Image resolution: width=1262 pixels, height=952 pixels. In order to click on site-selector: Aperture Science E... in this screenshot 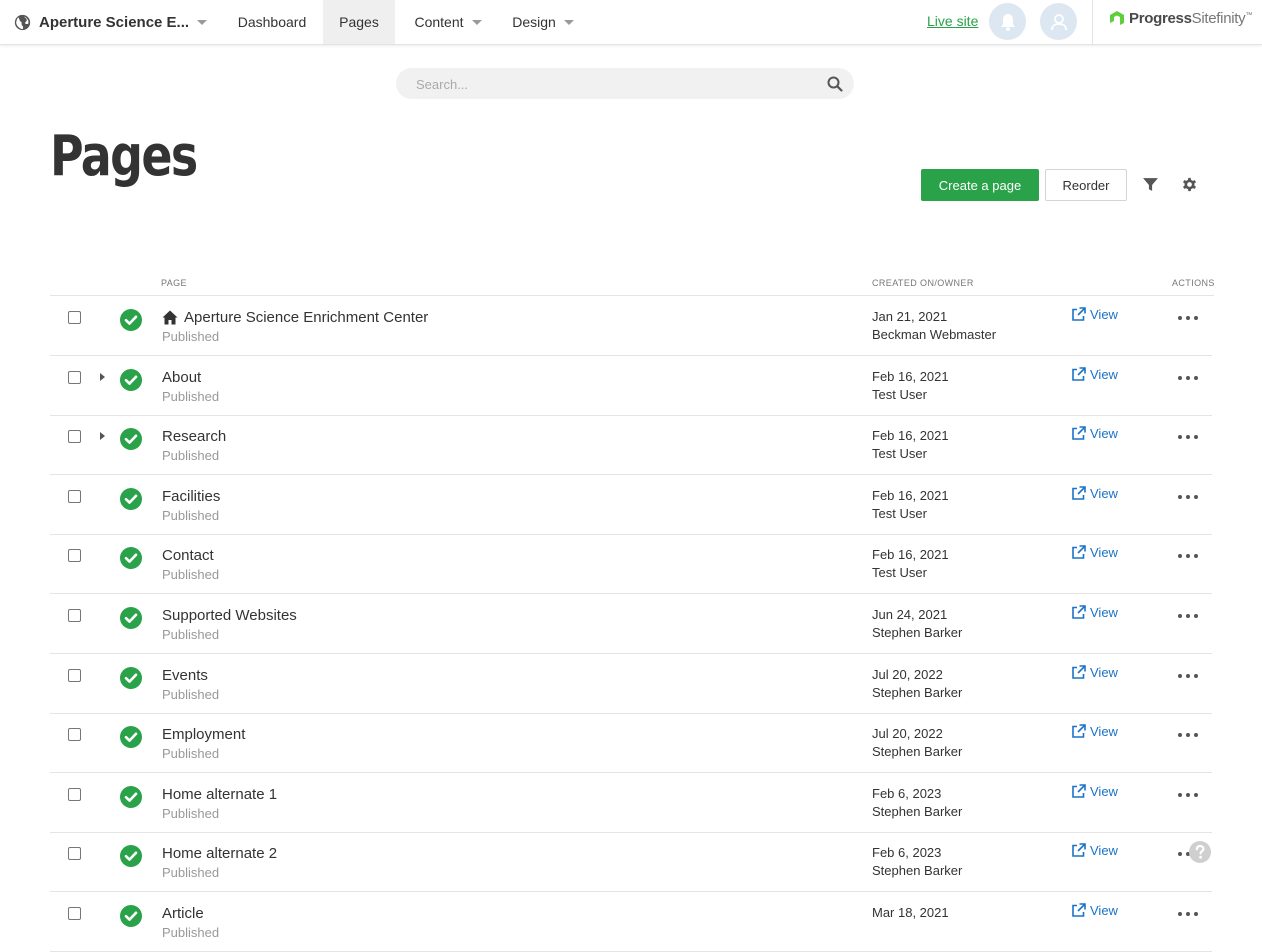, I will do `click(116, 22)`.